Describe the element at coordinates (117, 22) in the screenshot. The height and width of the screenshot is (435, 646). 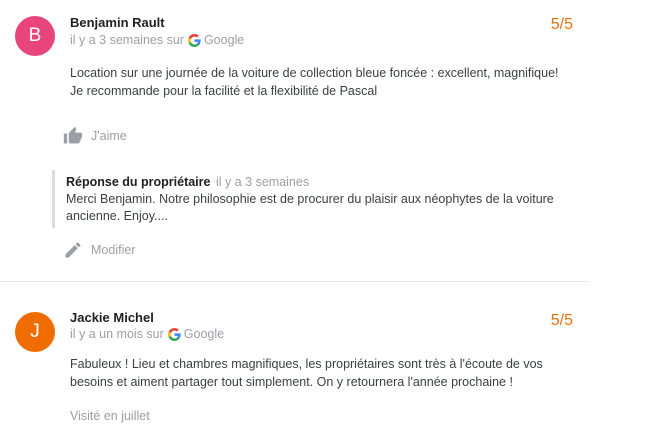
I see `review-author: Benjamin Rault` at that location.